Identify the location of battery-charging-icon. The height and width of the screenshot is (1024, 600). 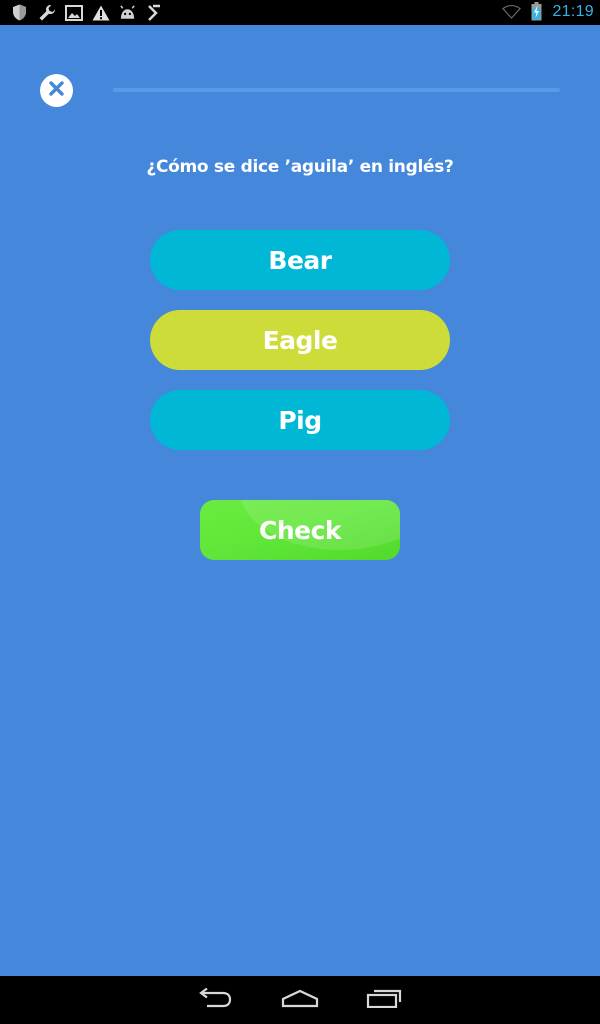
(536, 11).